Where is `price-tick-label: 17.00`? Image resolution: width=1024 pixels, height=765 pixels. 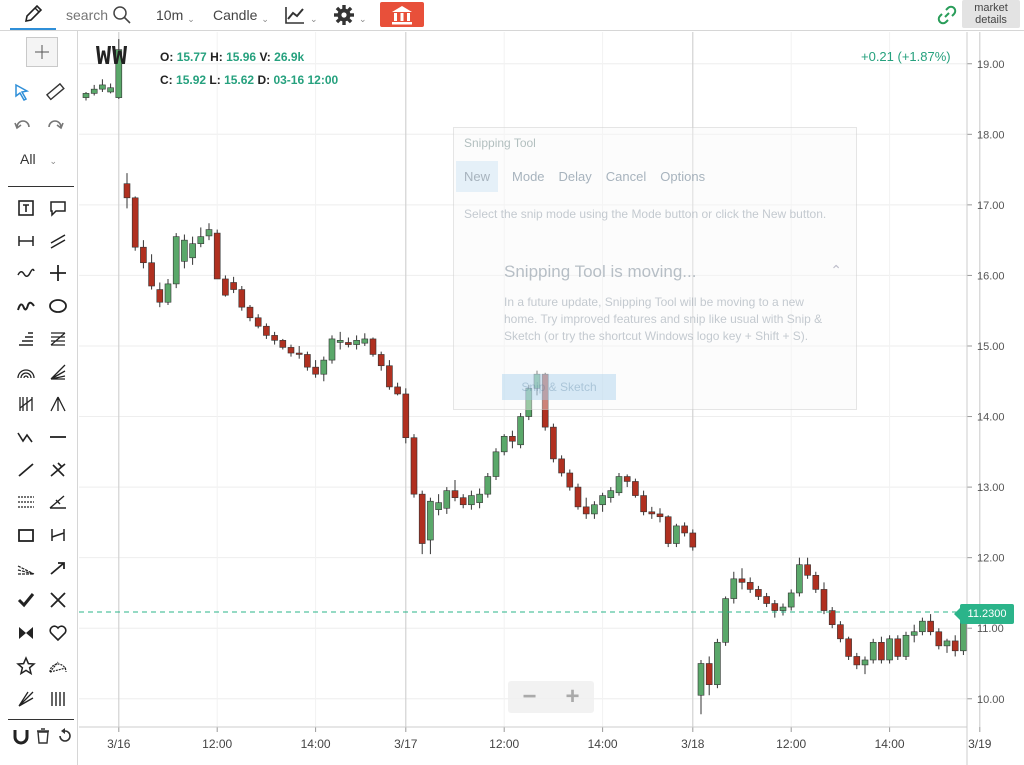
price-tick-label: 17.00 is located at coordinates (991, 206).